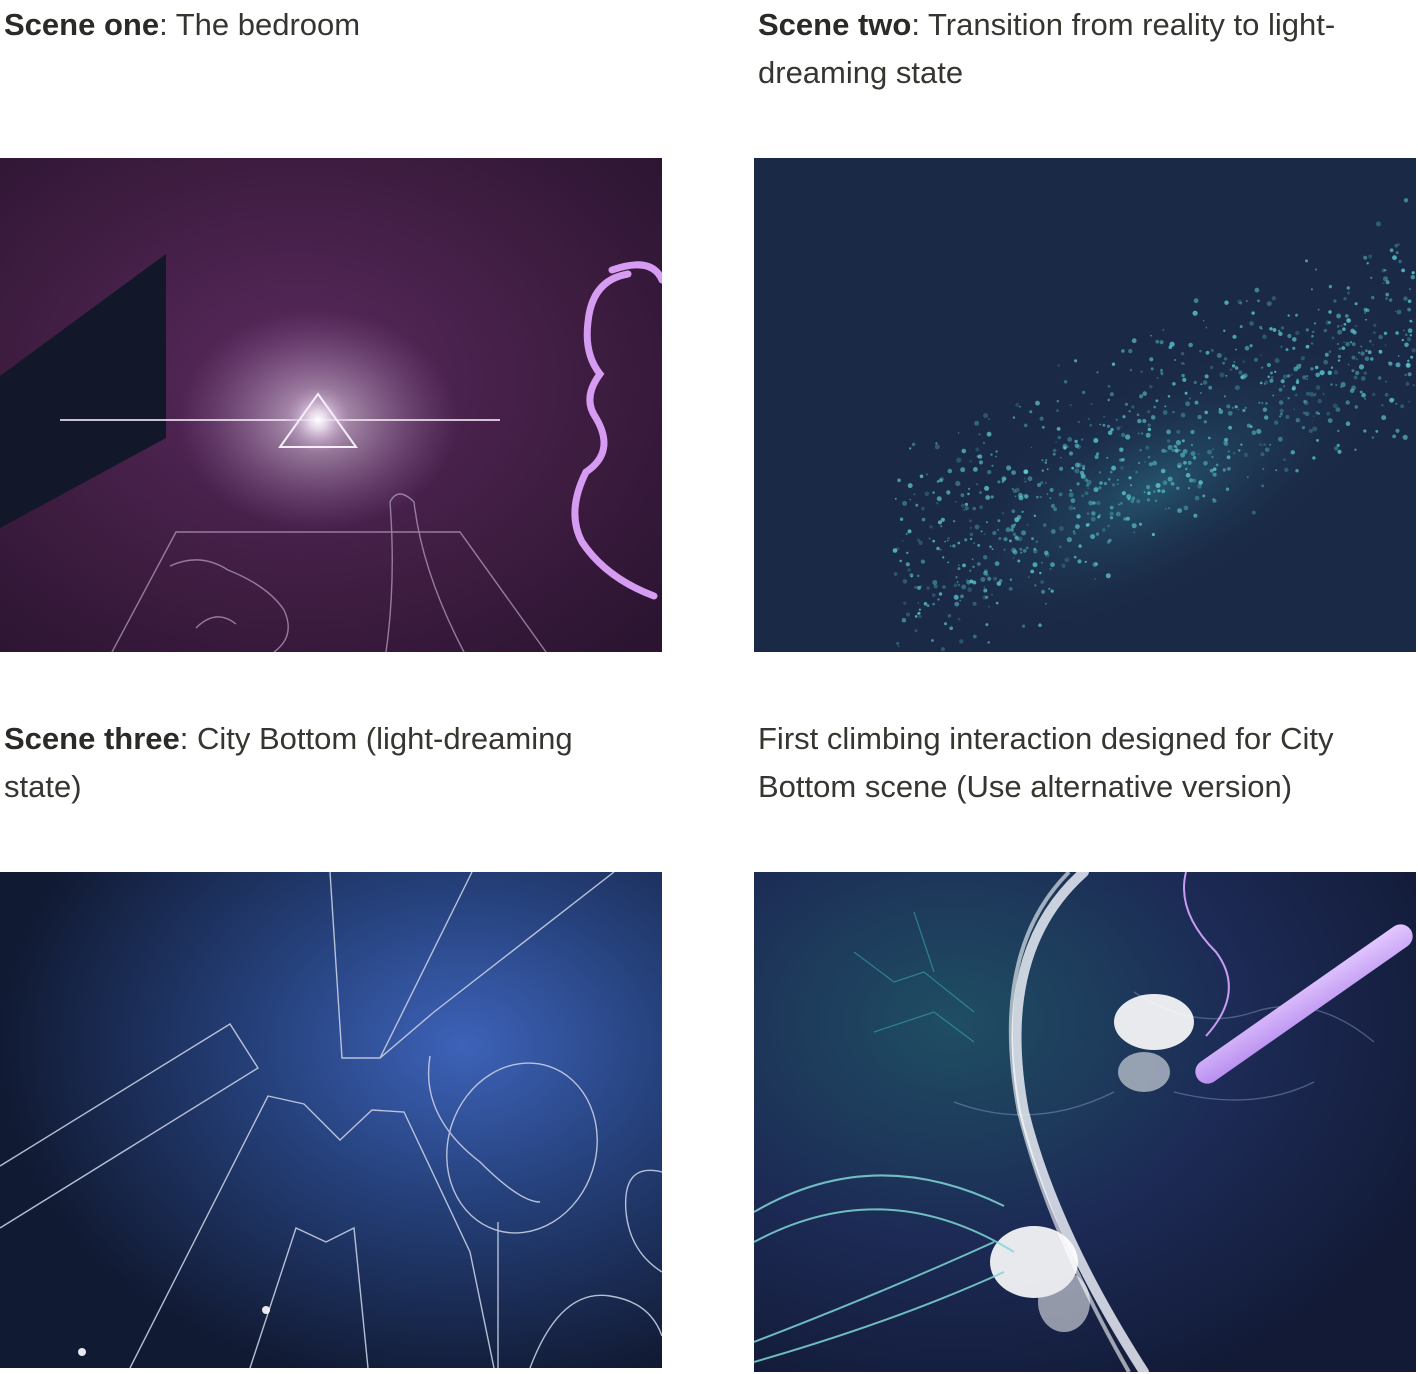 This screenshot has height=1374, width=1418. Describe the element at coordinates (835, 24) in the screenshot. I see `scene-two-title: Scene two` at that location.